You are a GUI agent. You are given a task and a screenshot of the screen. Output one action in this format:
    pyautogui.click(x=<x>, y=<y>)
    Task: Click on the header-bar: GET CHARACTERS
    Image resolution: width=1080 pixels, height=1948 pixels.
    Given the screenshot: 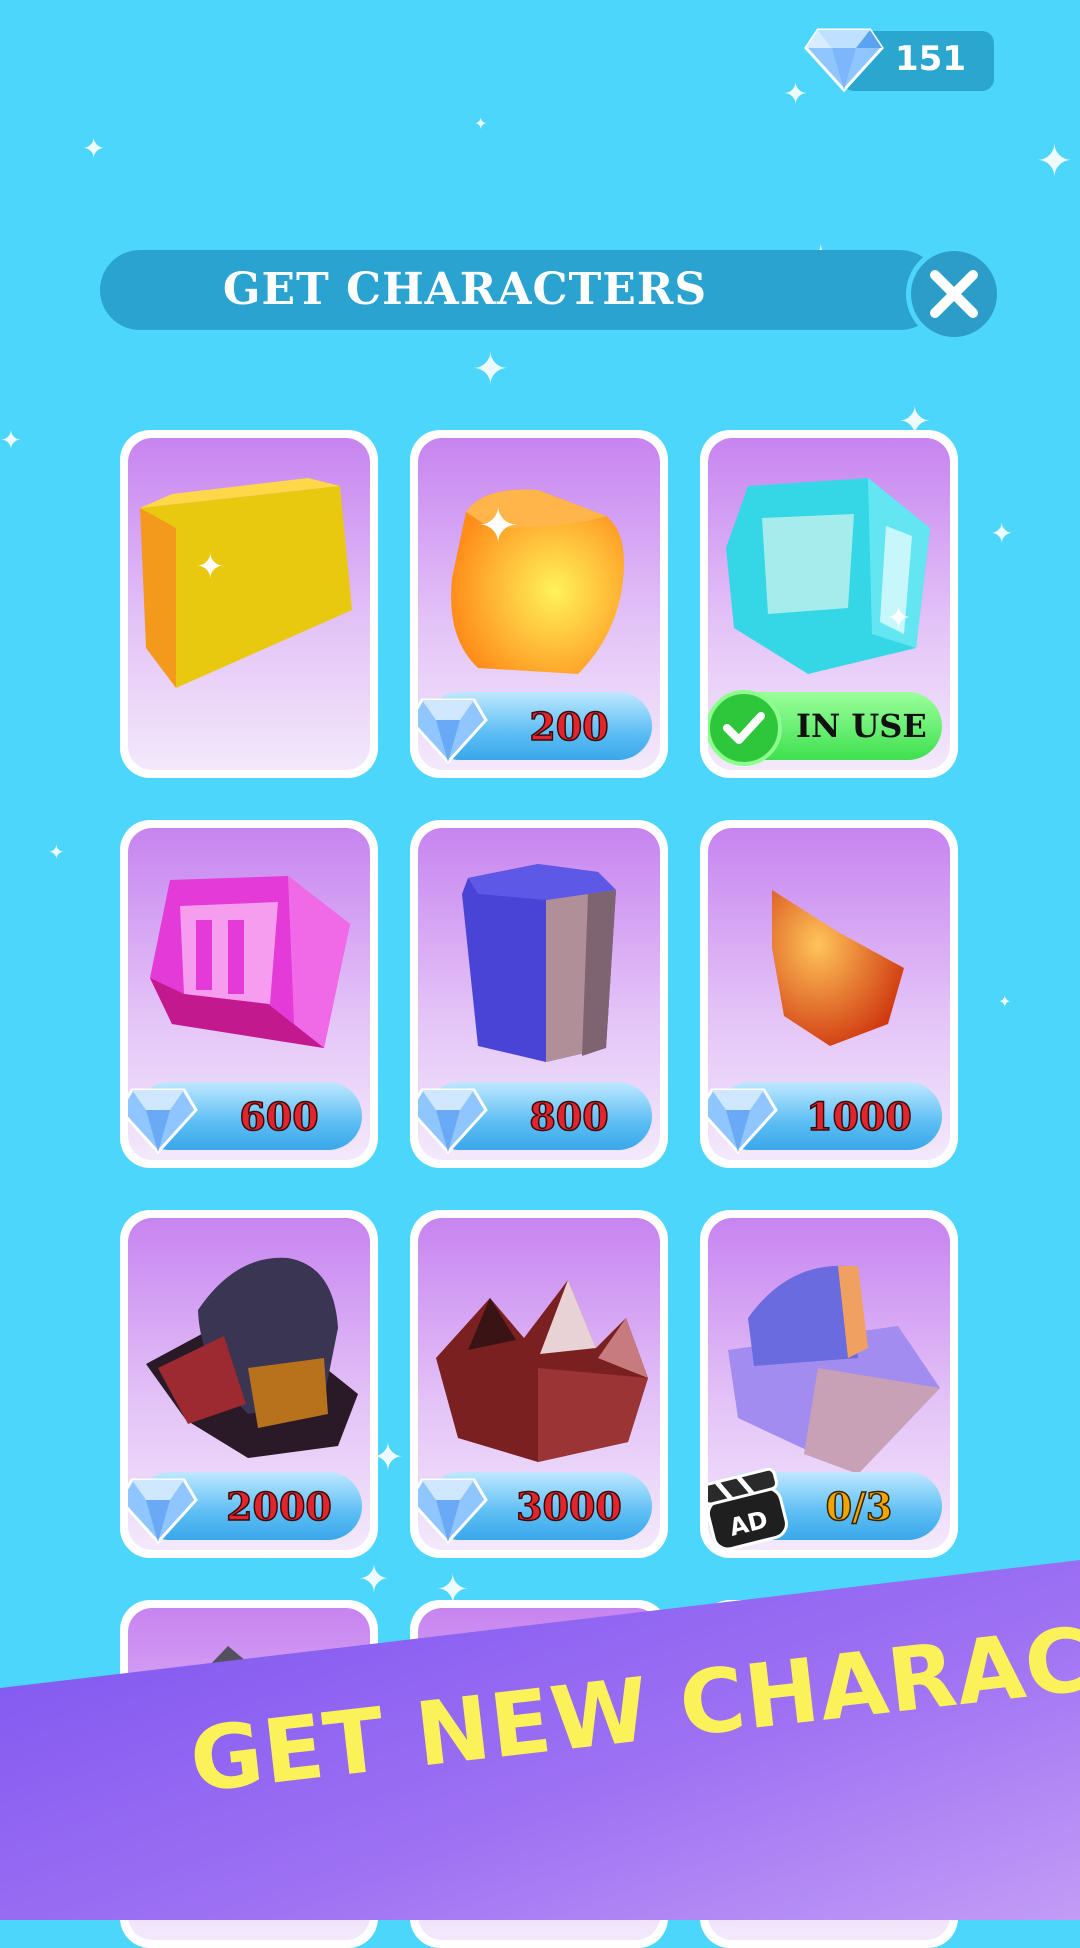 What is the action you would take?
    pyautogui.click(x=520, y=290)
    